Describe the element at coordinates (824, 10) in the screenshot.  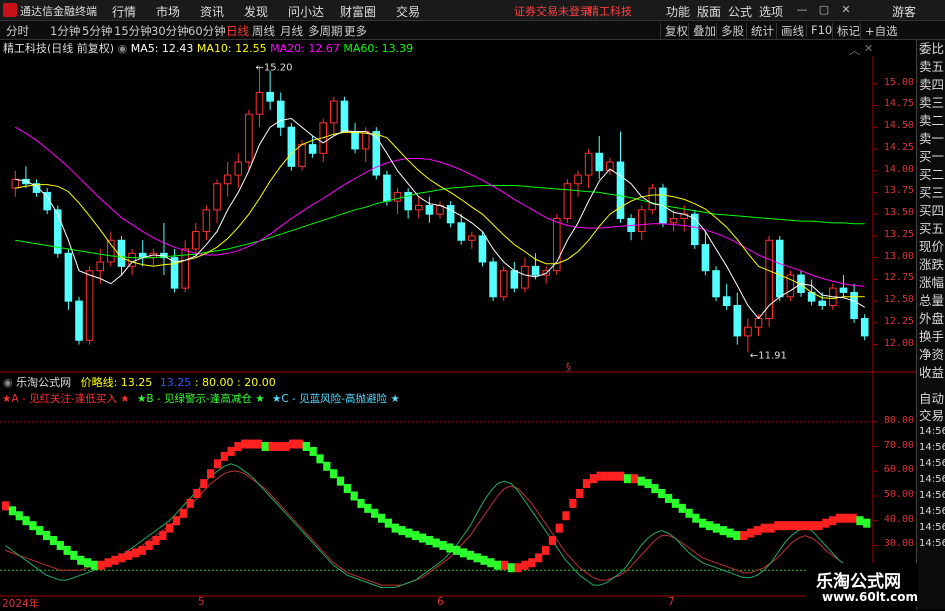
I see `maximize-icon: ▢` at that location.